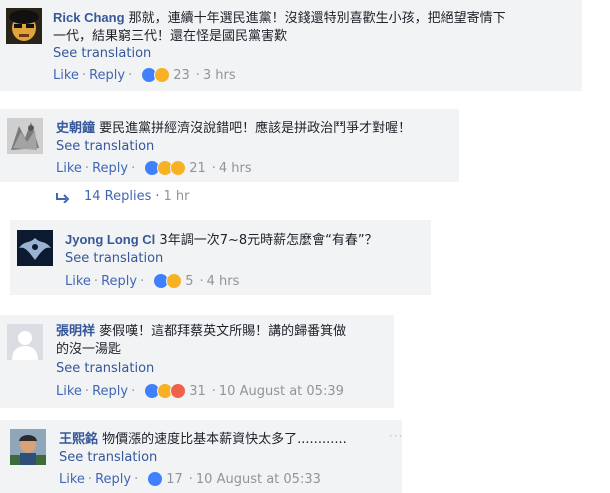  What do you see at coordinates (223, 331) in the screenshot?
I see `comment-text: 麥假嘆！這都拜蔡英文所賜！講的歸番箕做` at bounding box center [223, 331].